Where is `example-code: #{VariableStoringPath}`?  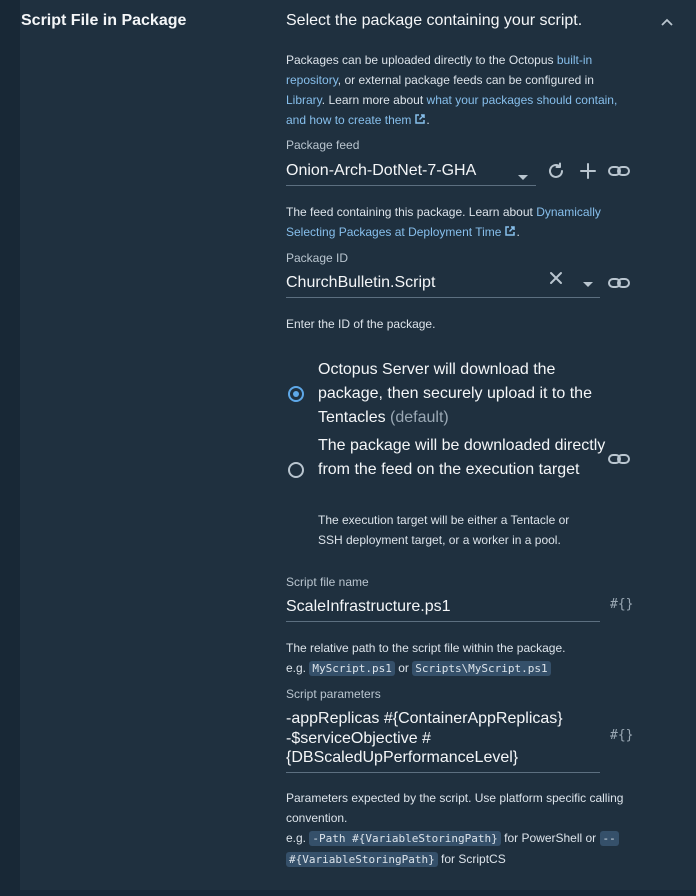
example-code: #{VariableStoringPath} is located at coordinates (362, 859).